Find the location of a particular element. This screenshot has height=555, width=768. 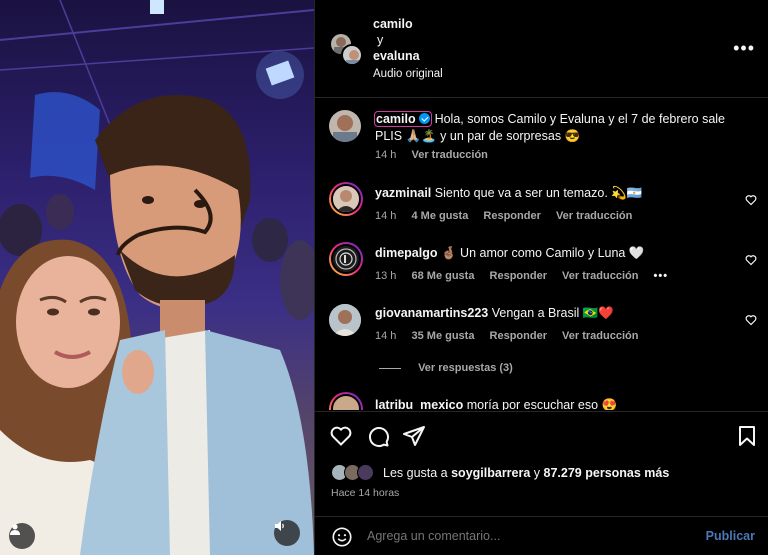

comment-likes: 68 Me gusta is located at coordinates (442, 276).